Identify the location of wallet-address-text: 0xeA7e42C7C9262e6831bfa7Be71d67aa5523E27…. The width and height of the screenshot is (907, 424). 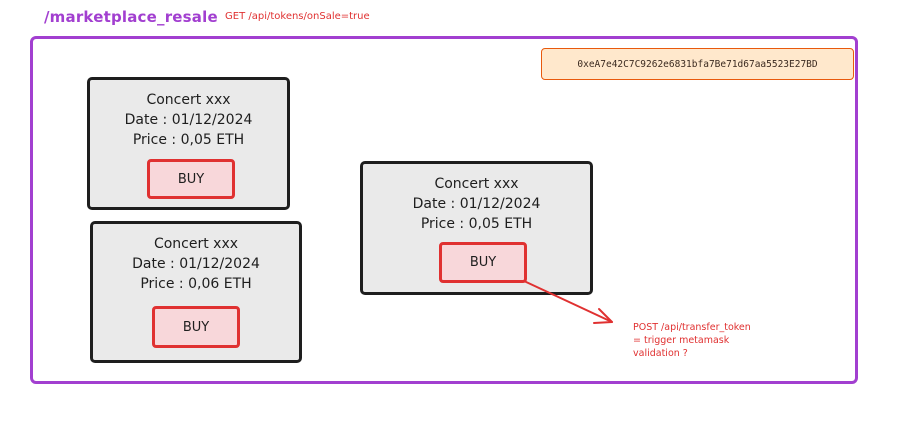
(697, 64).